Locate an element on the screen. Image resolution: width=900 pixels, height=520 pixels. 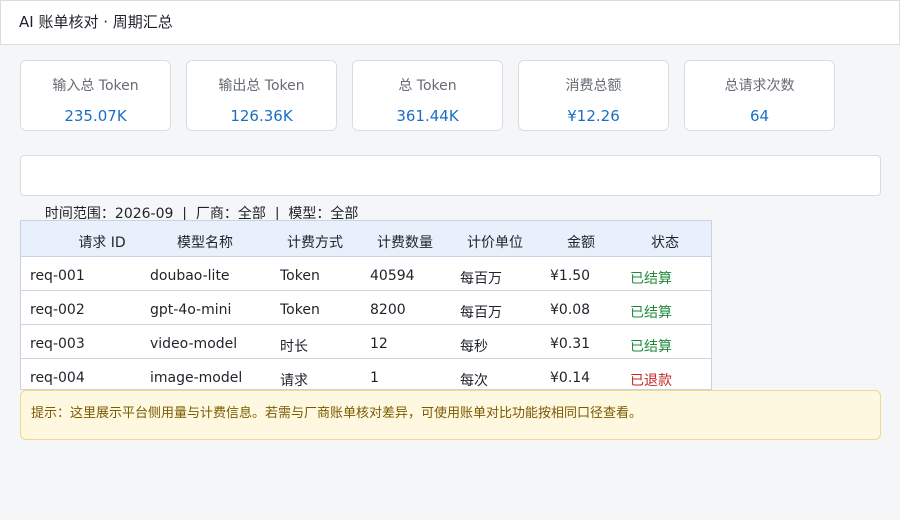
page-header: AI 账单核对 · 周期汇总 is located at coordinates (450, 22).